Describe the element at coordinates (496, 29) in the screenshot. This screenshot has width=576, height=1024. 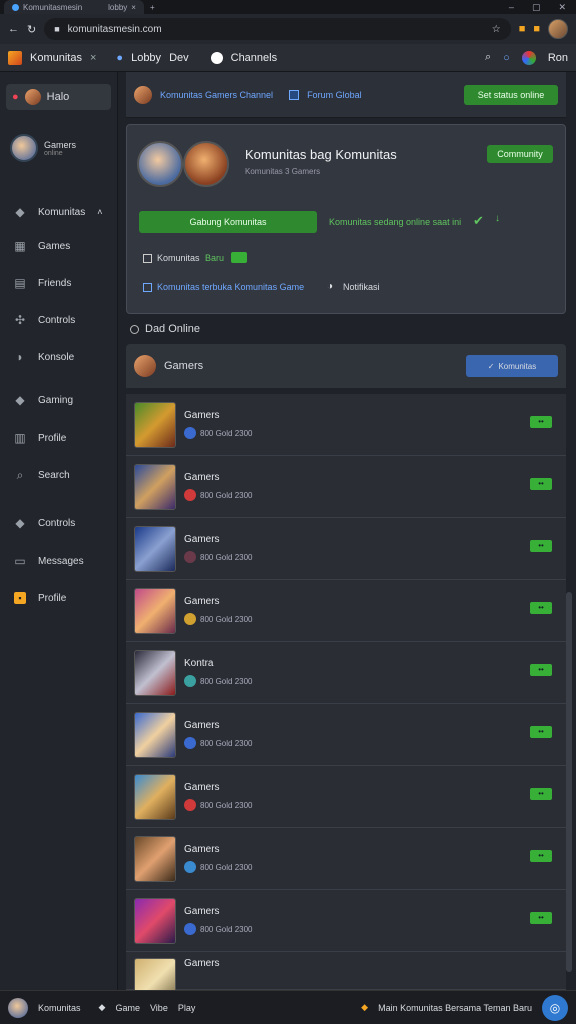
I see `bookmark-star-icon: ☆` at that location.